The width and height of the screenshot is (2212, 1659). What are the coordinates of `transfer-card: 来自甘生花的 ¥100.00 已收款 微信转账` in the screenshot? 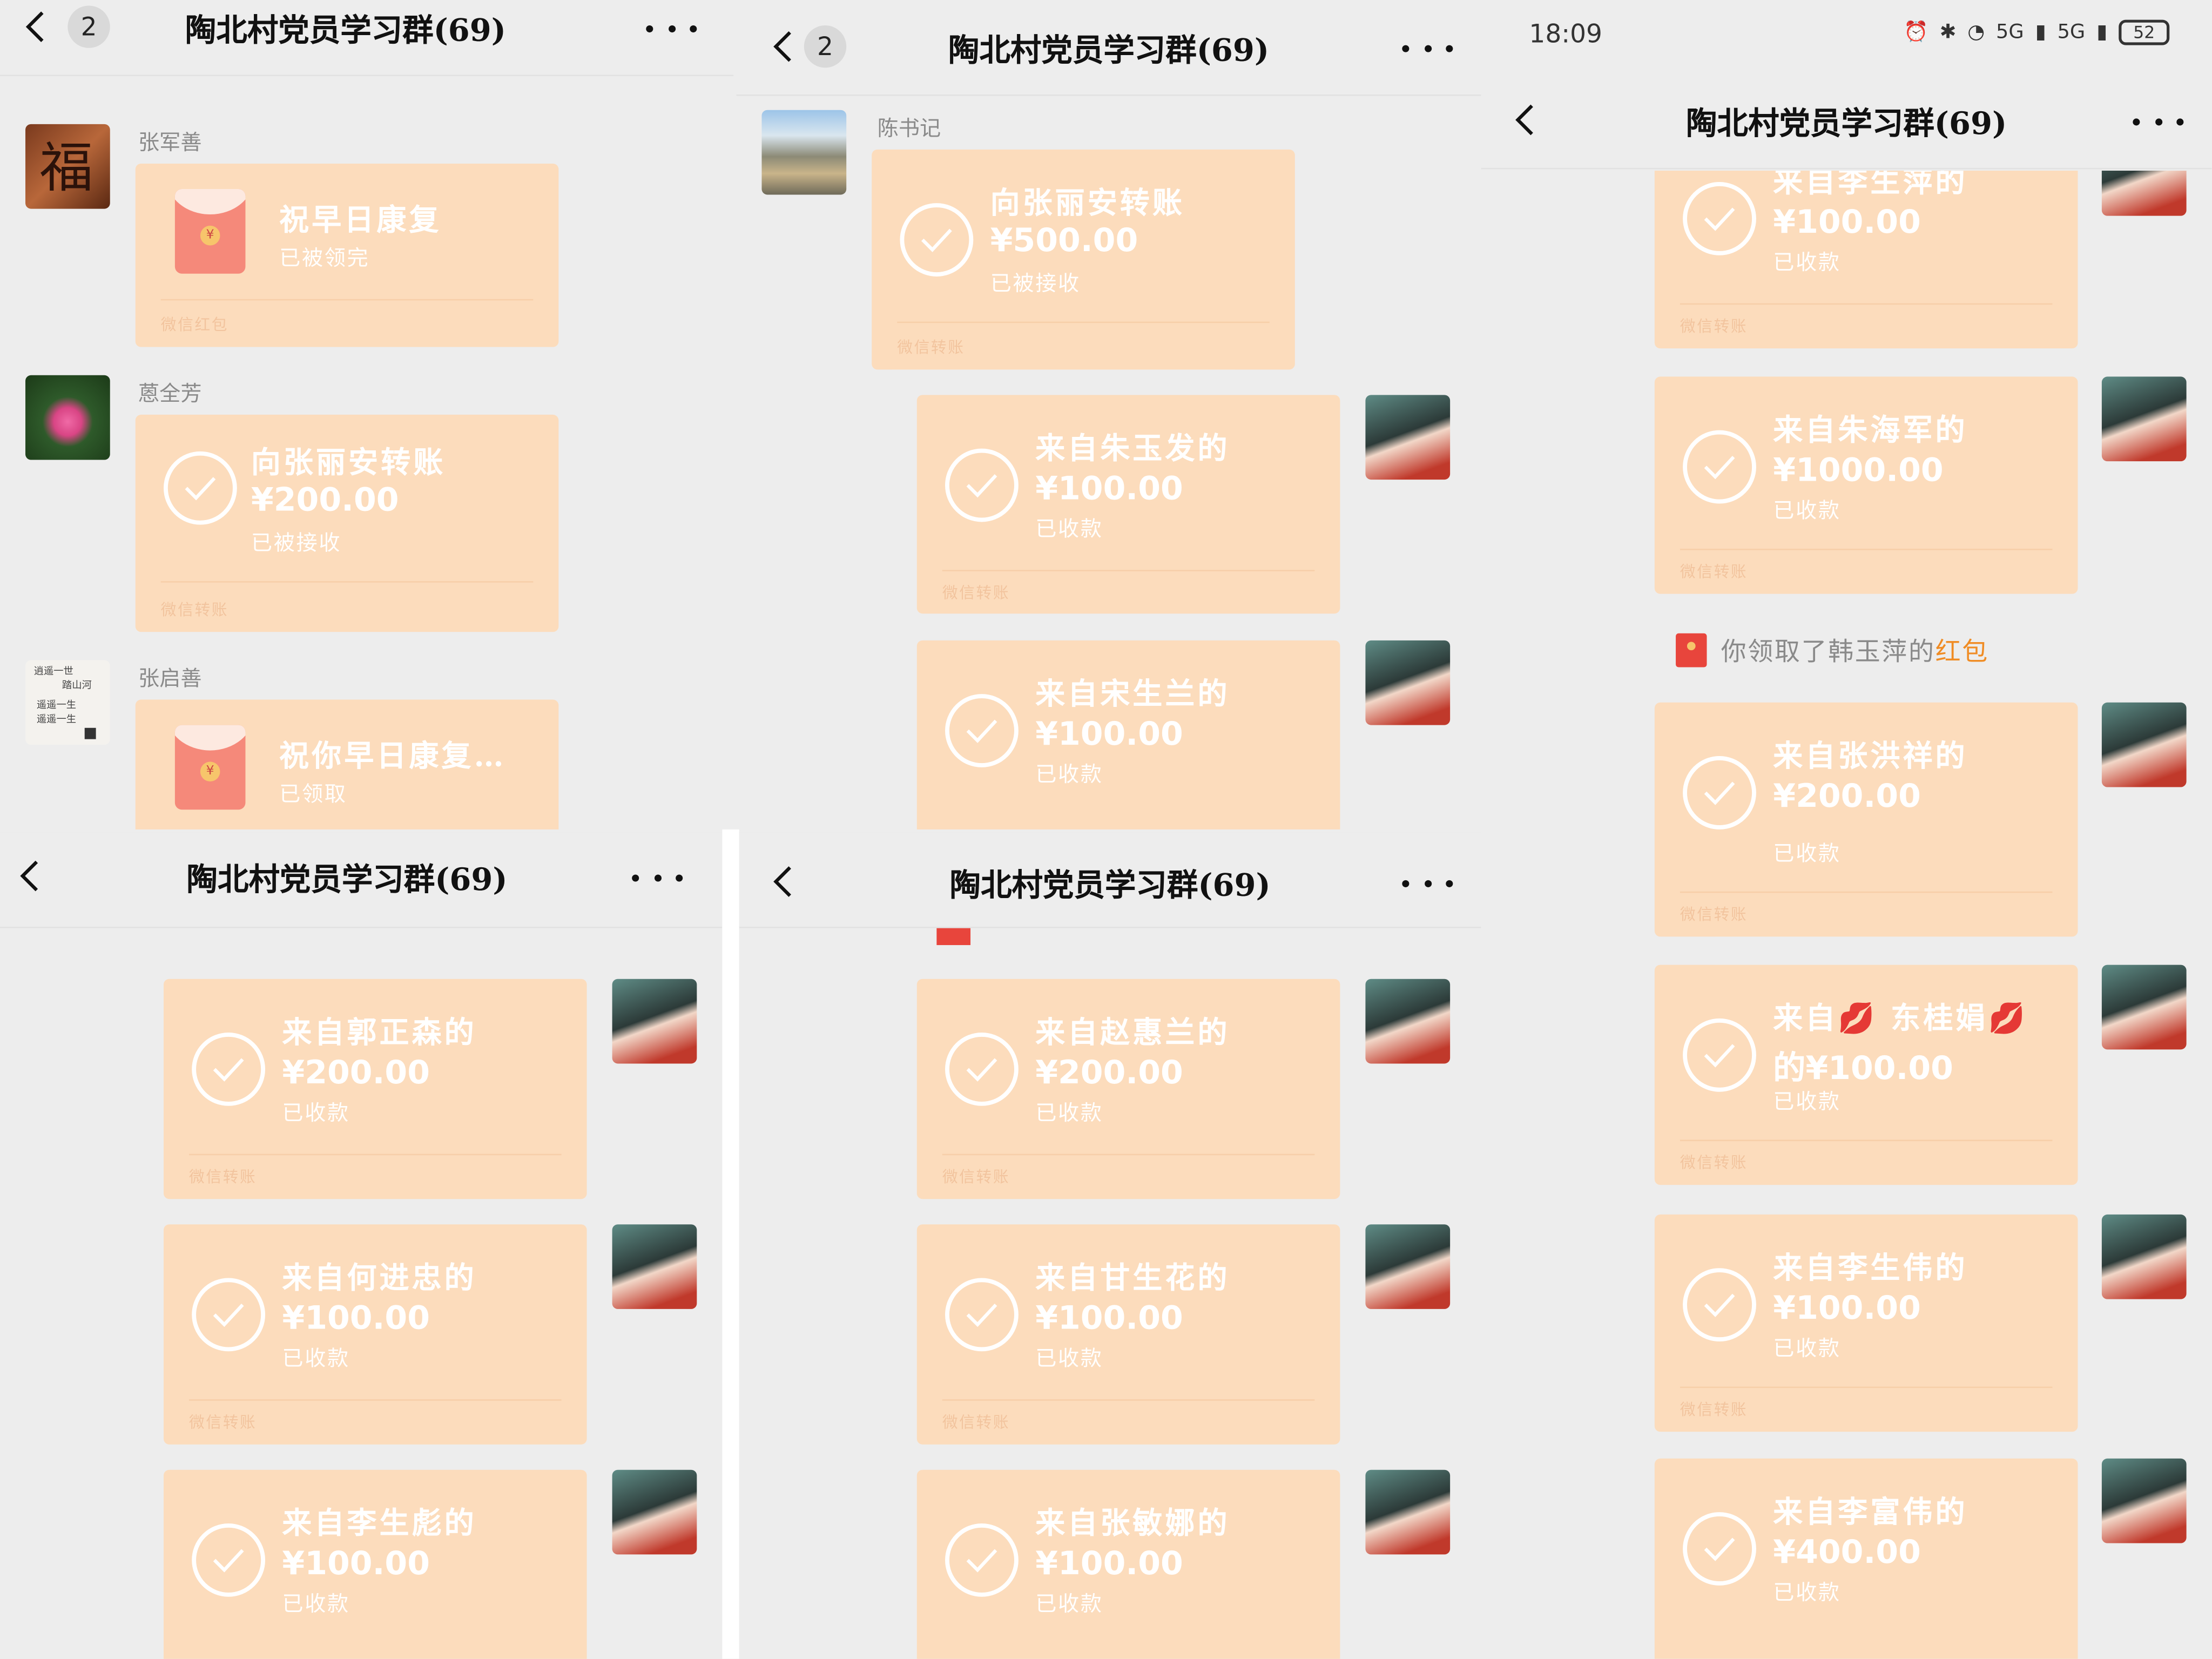 It's located at (1128, 1334).